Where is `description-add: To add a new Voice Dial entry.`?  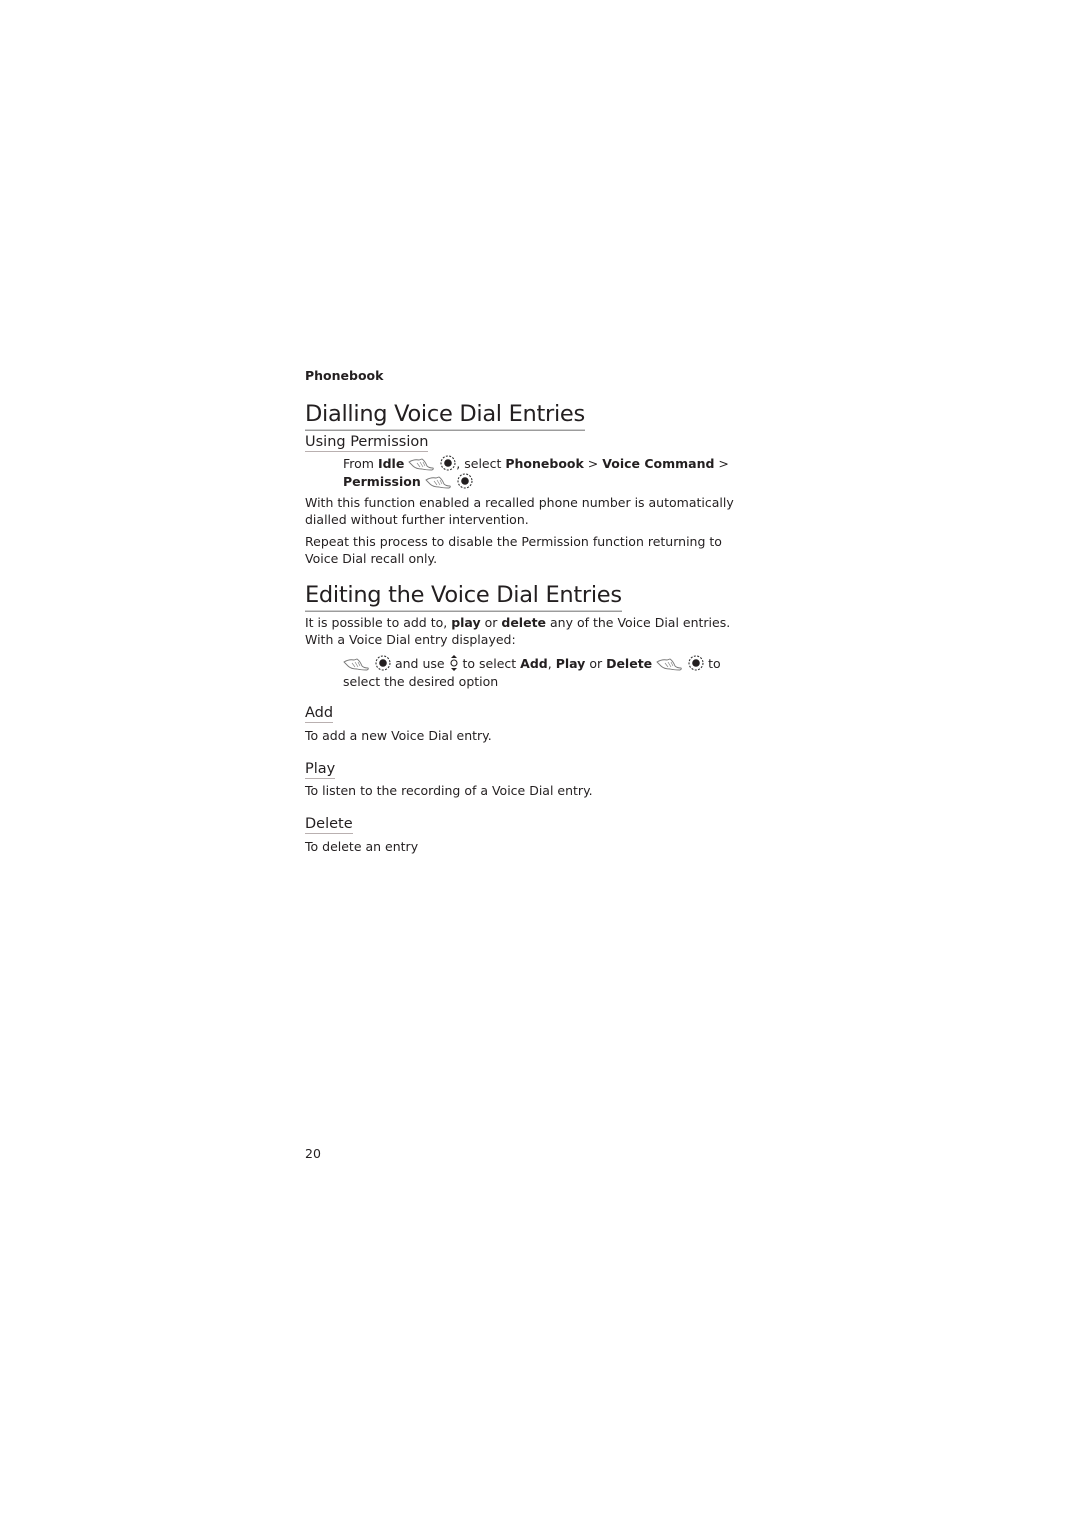
description-add: To add a new Voice Dial entry. is located at coordinates (398, 735).